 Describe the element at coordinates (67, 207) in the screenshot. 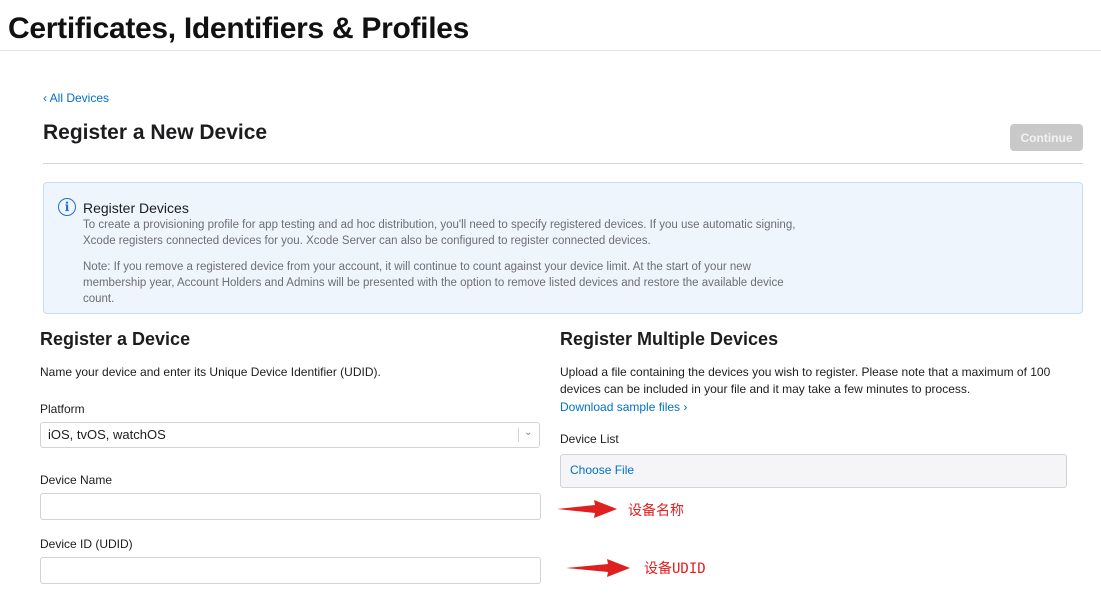

I see `info-circle-icon: i` at that location.